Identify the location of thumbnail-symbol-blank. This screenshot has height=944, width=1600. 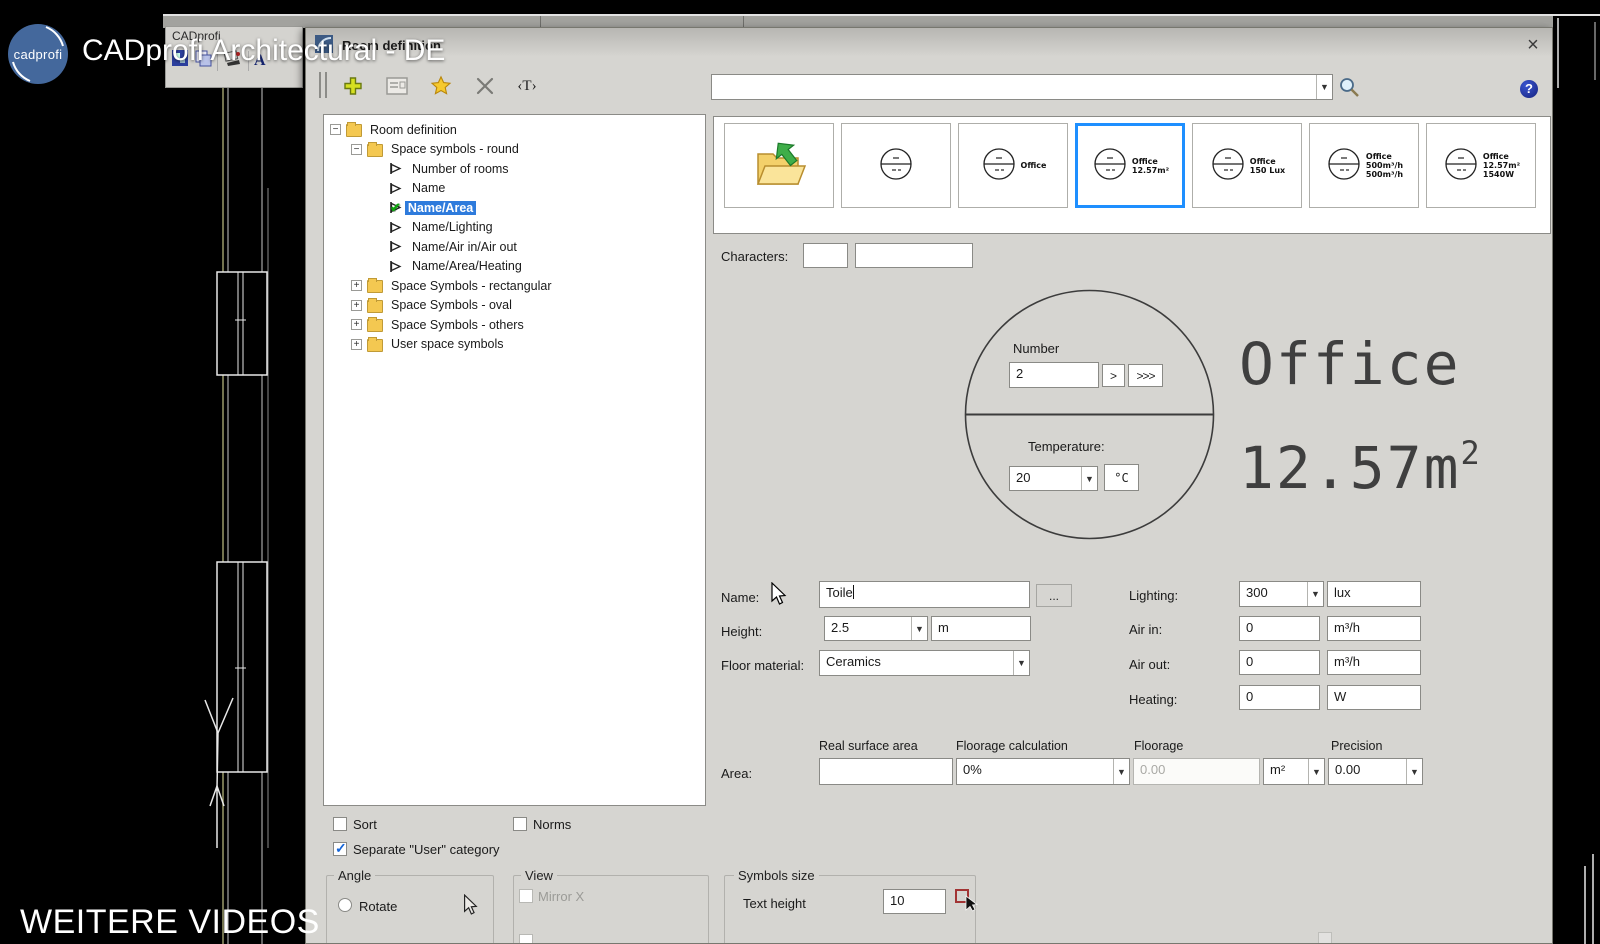
(896, 165).